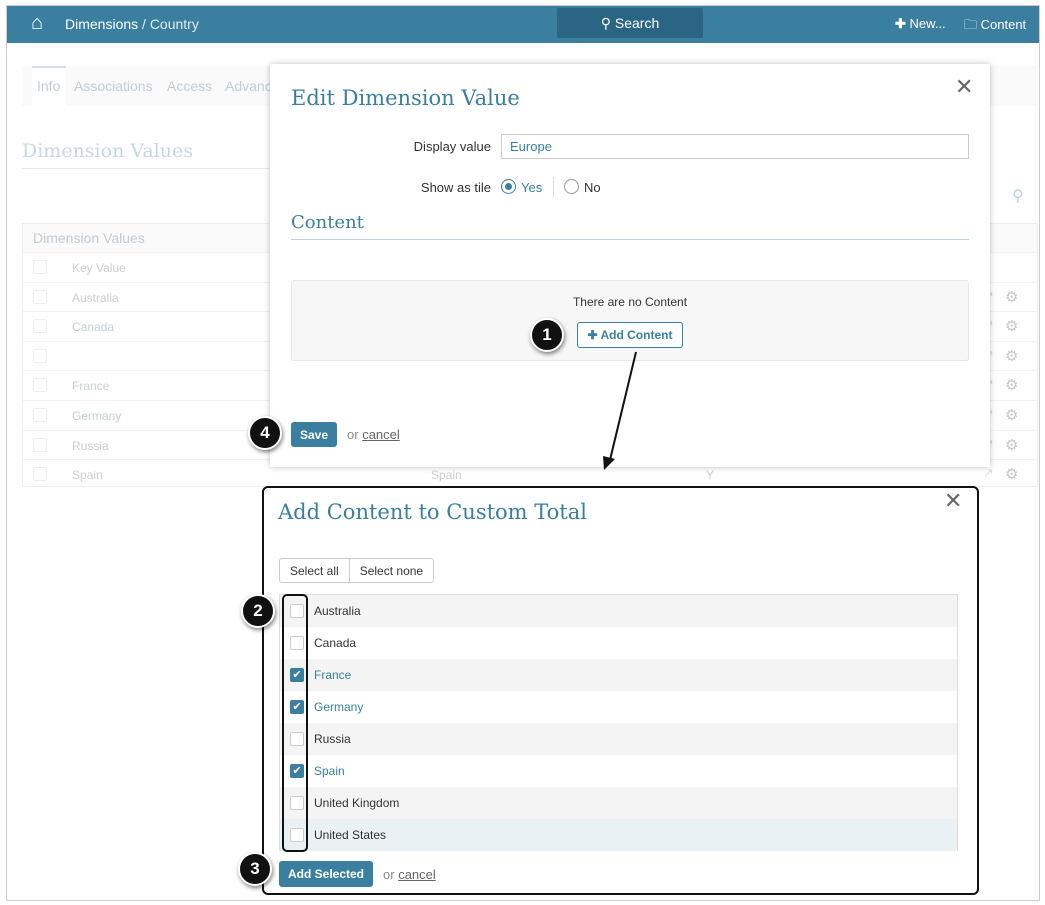  What do you see at coordinates (618, 643) in the screenshot?
I see `list-item: Canada` at bounding box center [618, 643].